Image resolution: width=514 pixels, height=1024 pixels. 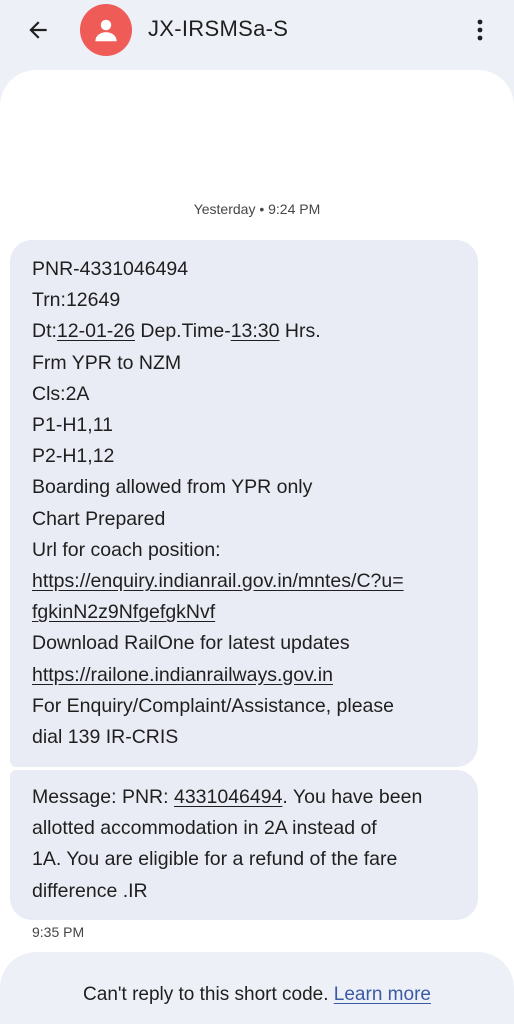 I want to click on railone-url-line: https://railone.indianrailways.gov.in, so click(x=244, y=675).